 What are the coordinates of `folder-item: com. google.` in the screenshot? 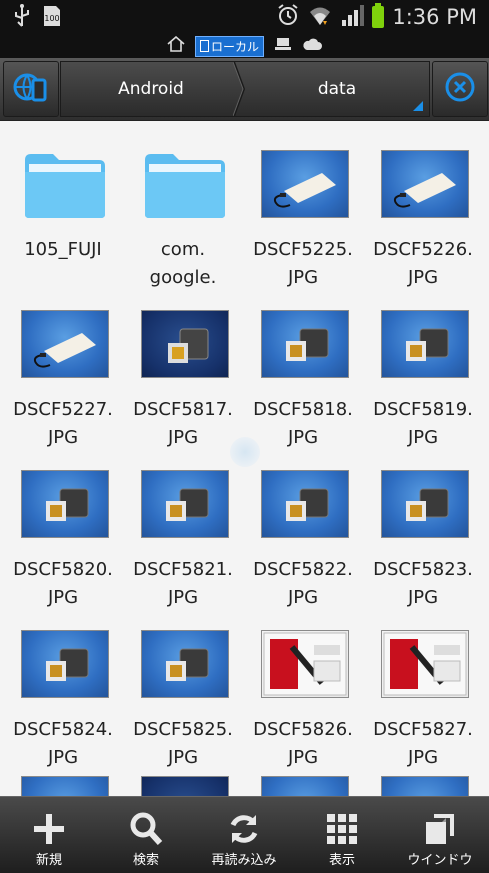 It's located at (183, 213).